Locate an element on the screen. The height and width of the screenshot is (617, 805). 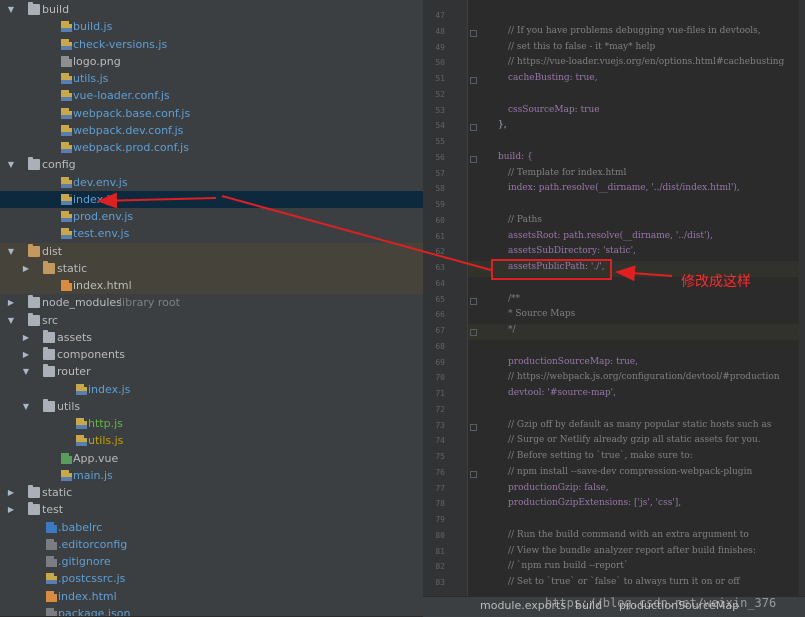
connector-line is located at coordinates (356, 233).